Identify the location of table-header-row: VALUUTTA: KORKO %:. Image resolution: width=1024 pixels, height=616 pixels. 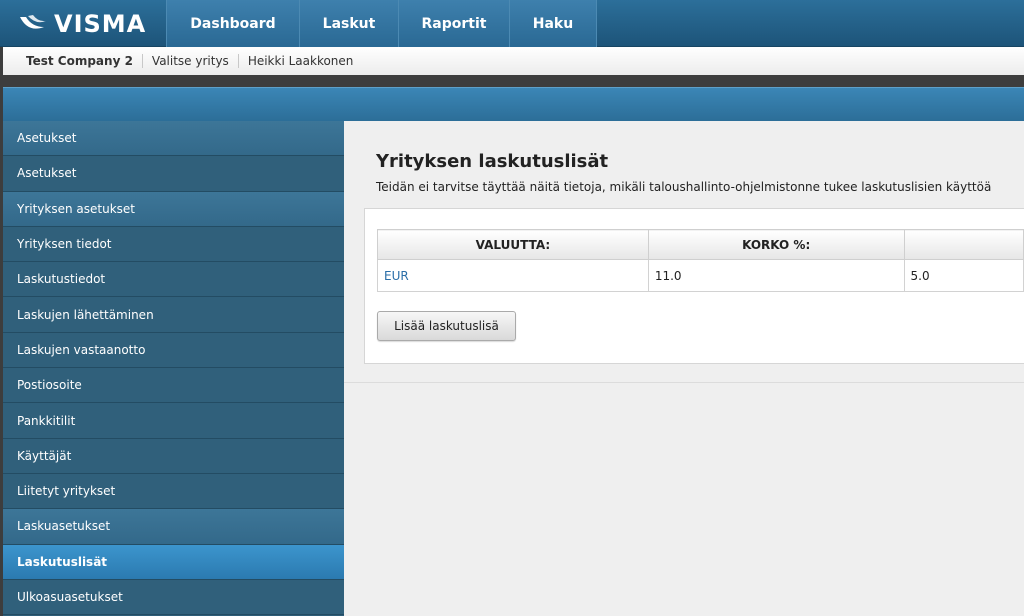
(700, 244).